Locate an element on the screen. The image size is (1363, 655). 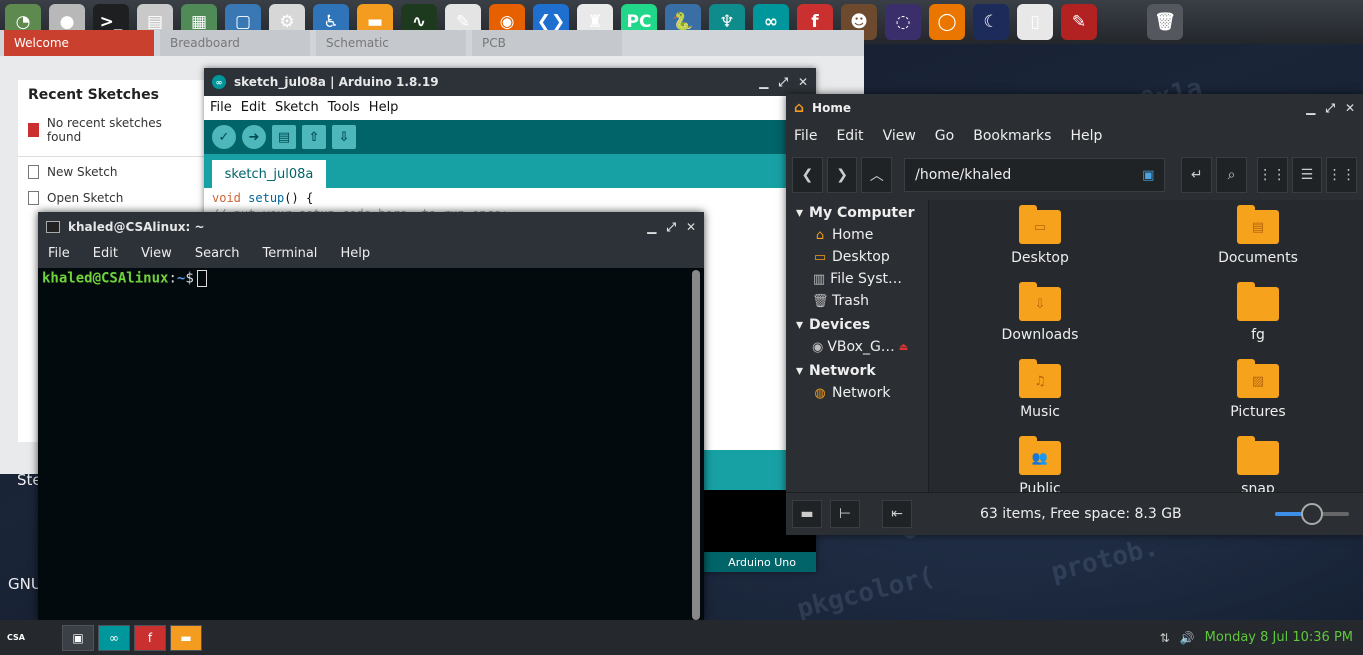
folder-item: fg is located at coordinates (1258, 312).